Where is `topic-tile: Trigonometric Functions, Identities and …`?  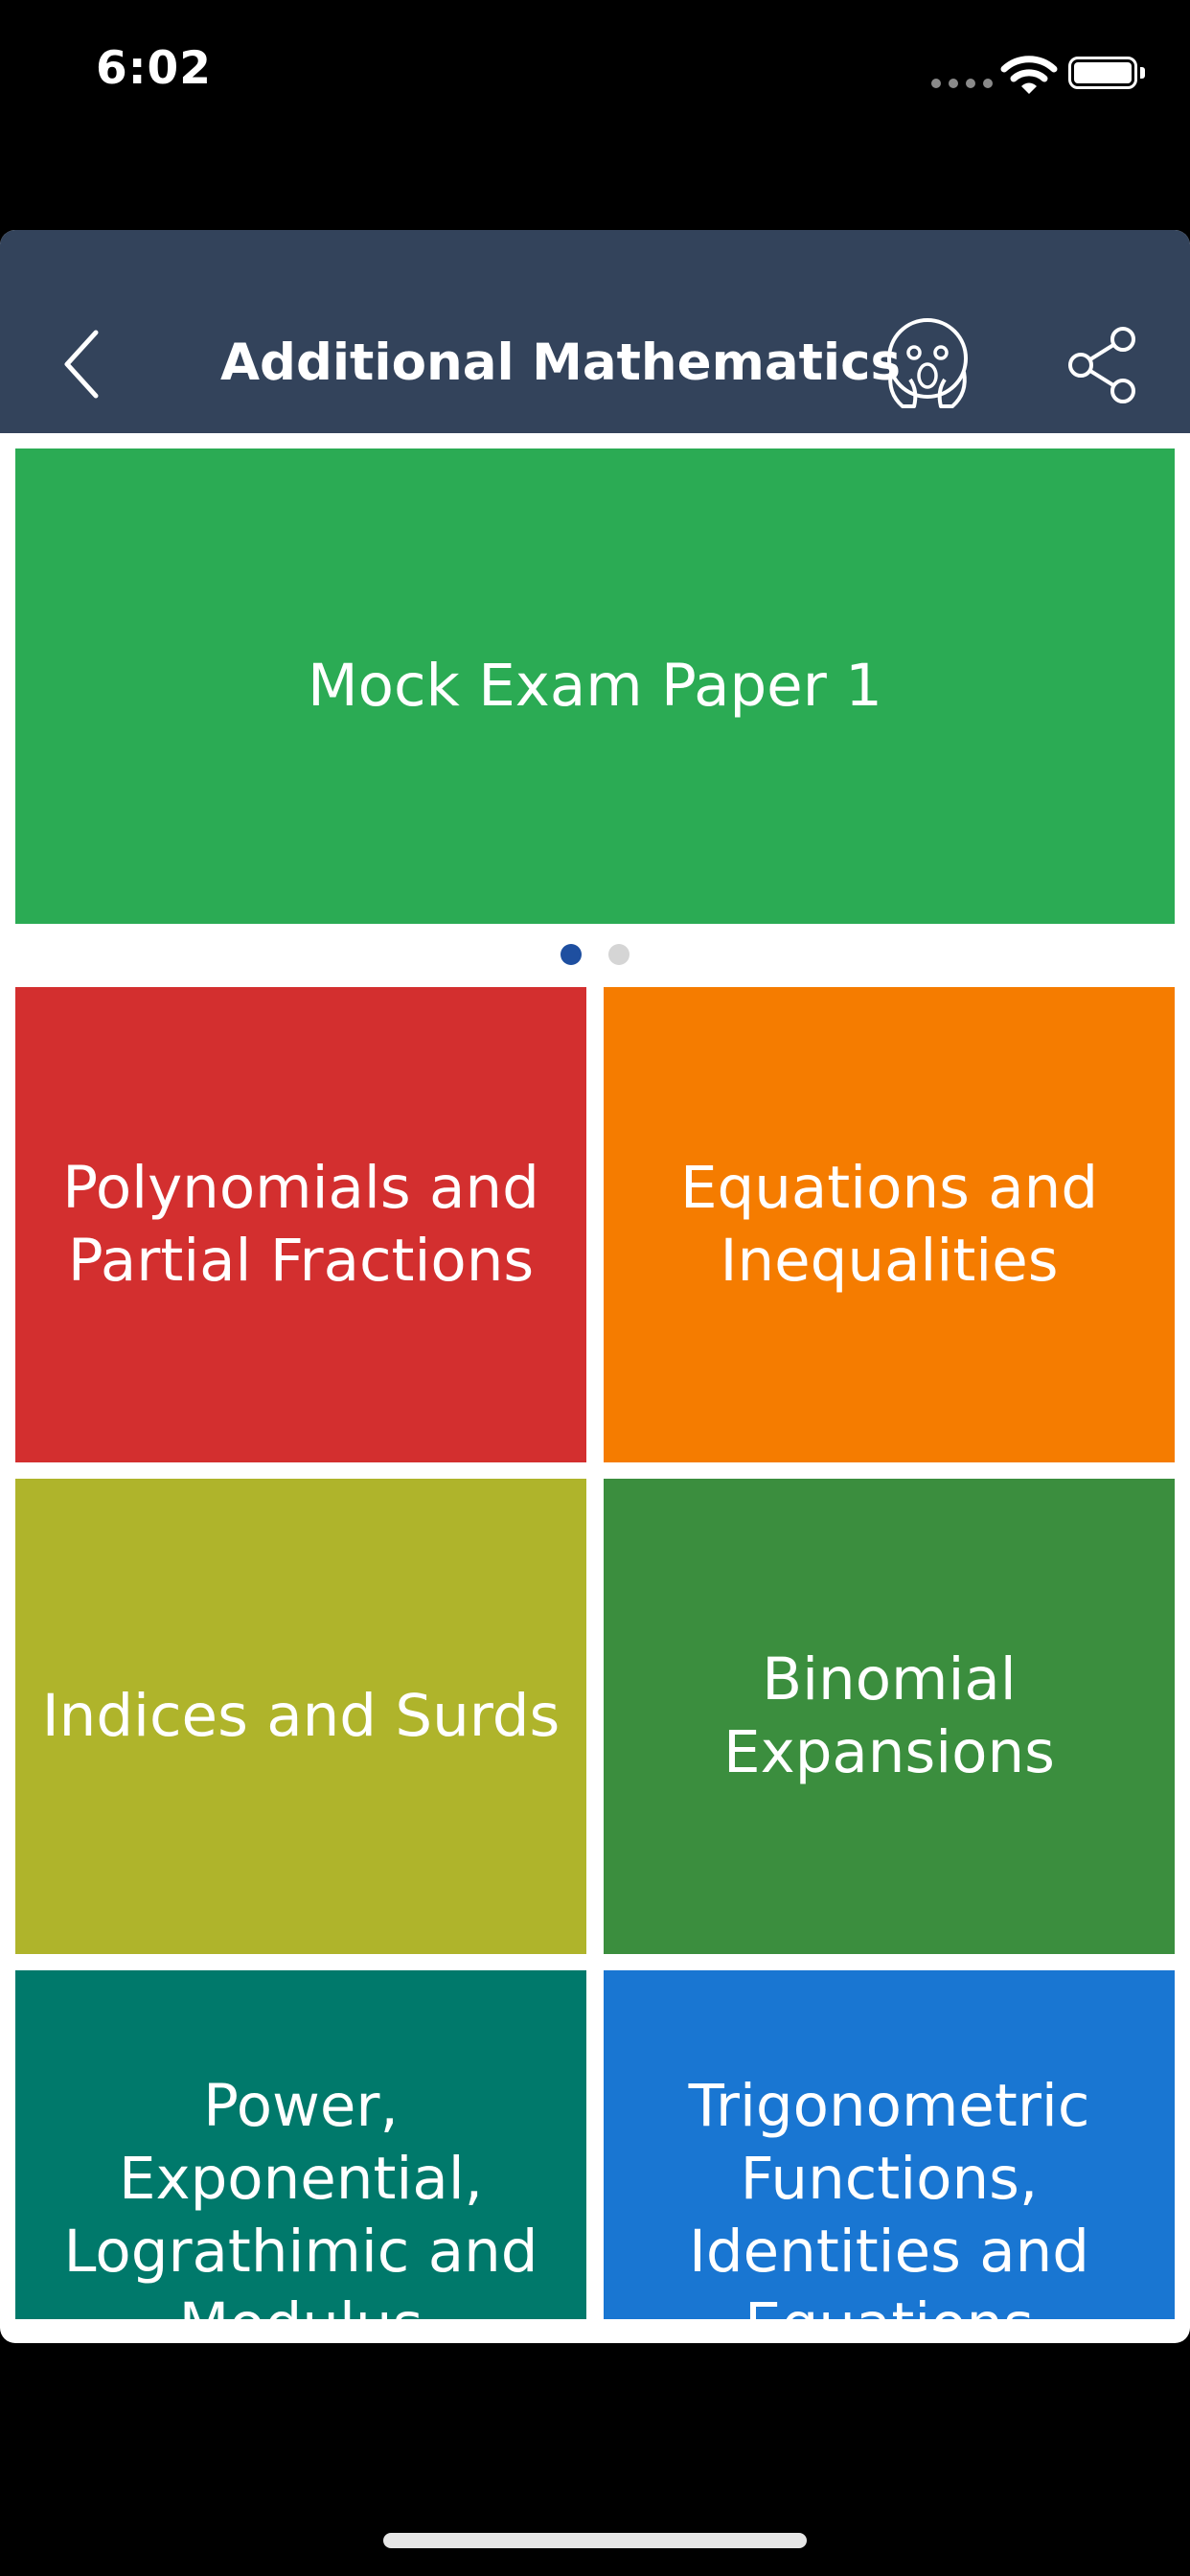 topic-tile: Trigonometric Functions, Identities and … is located at coordinates (889, 2144).